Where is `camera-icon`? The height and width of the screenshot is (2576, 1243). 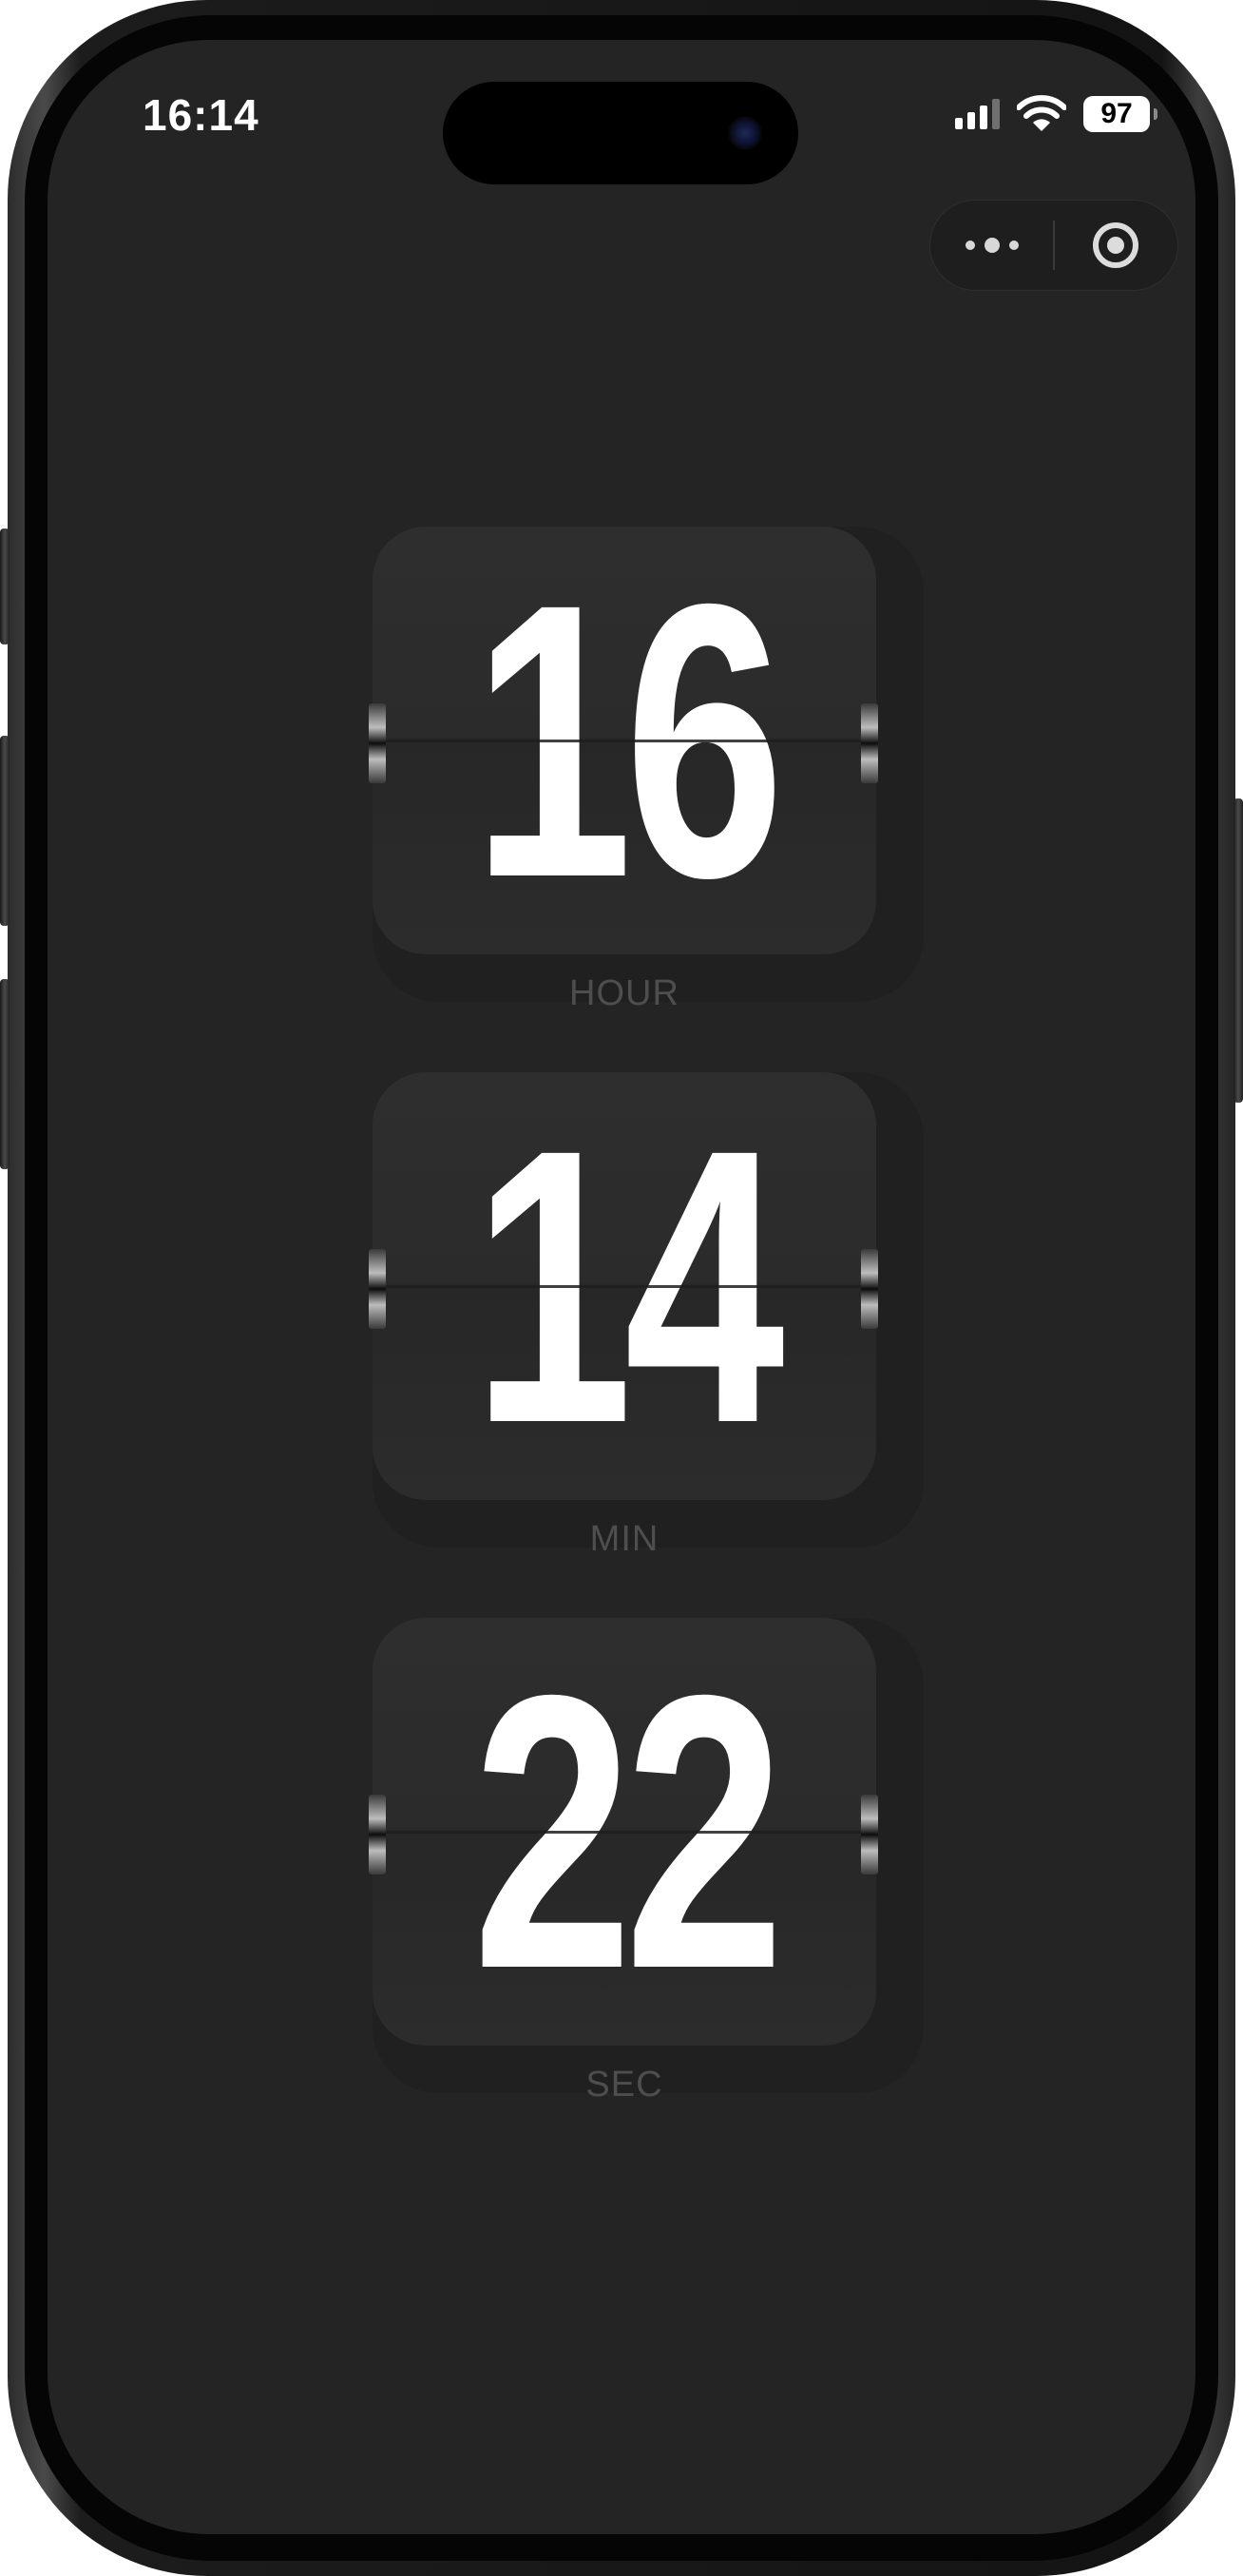 camera-icon is located at coordinates (745, 133).